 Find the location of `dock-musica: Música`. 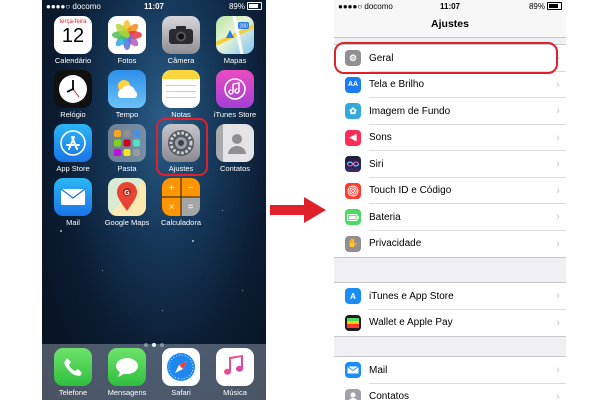

dock-musica: Música is located at coordinates (235, 372).